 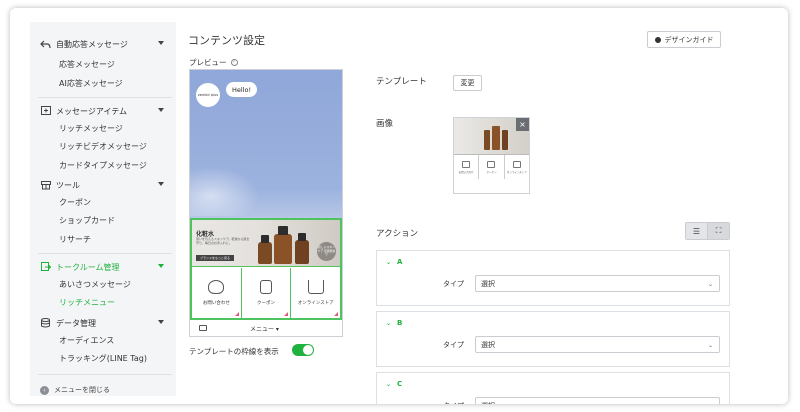 I want to click on rich-cell-store: オンラインストア, so click(x=315, y=293).